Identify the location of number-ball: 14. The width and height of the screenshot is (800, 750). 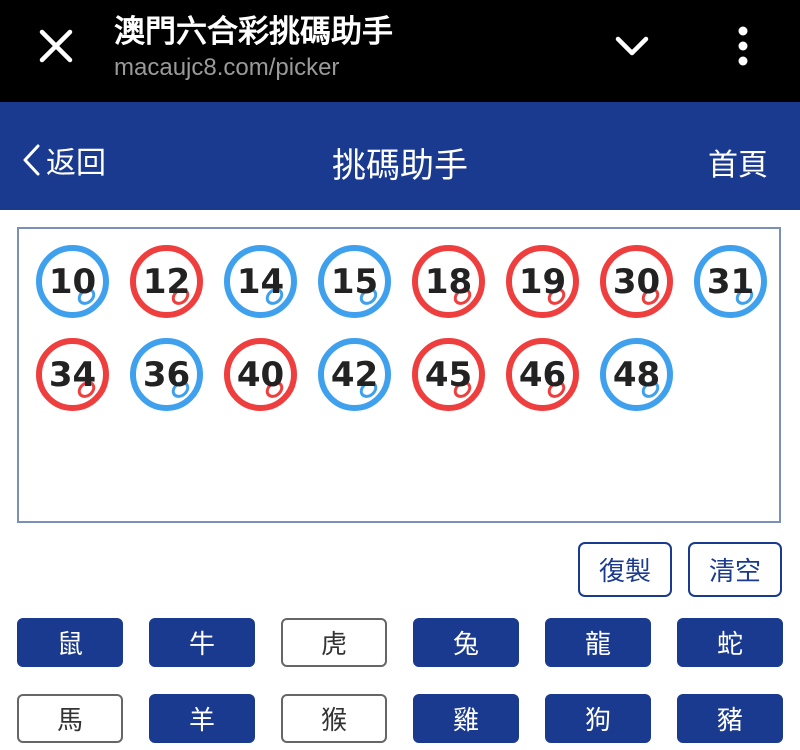
(260, 281).